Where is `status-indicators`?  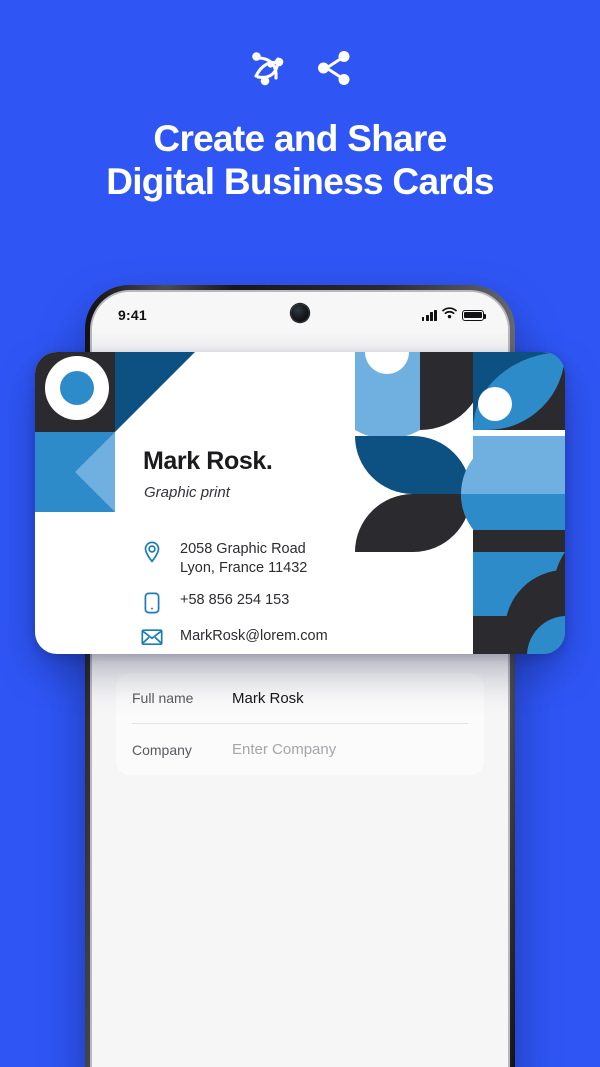 status-indicators is located at coordinates (454, 315).